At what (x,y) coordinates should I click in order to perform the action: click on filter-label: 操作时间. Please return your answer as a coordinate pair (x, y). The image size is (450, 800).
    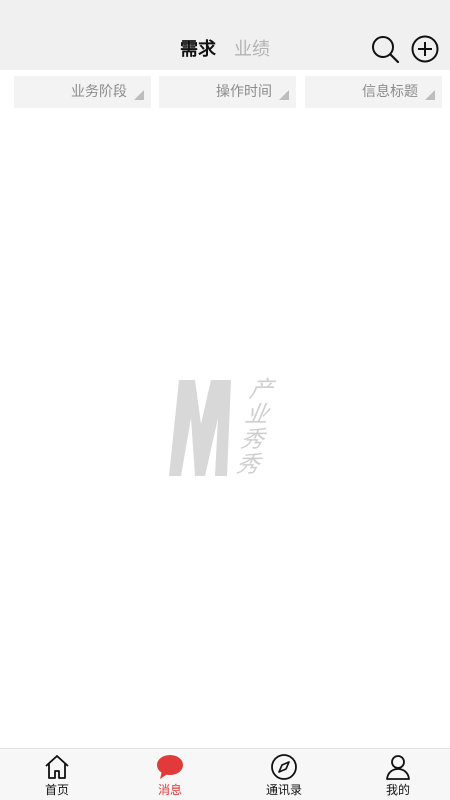
    Looking at the image, I should click on (244, 92).